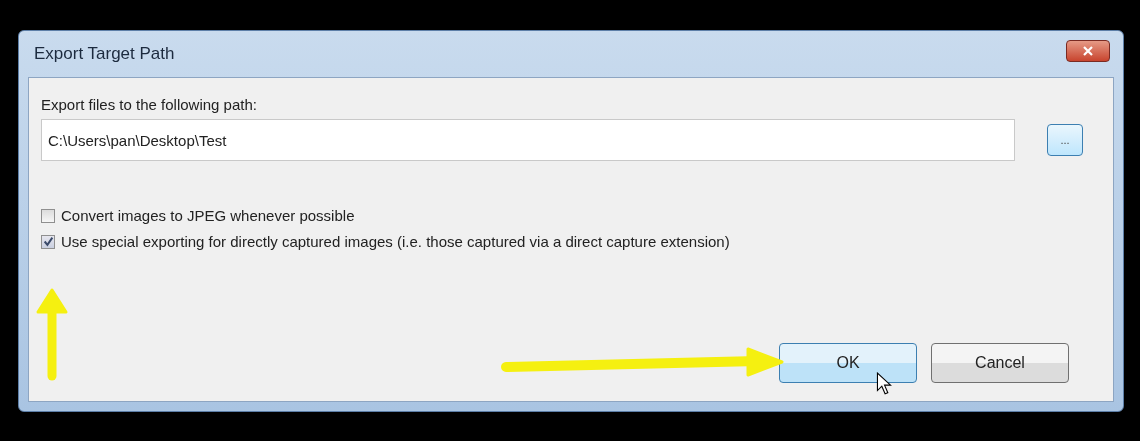 This screenshot has height=441, width=1140. I want to click on close-icon, so click(1088, 51).